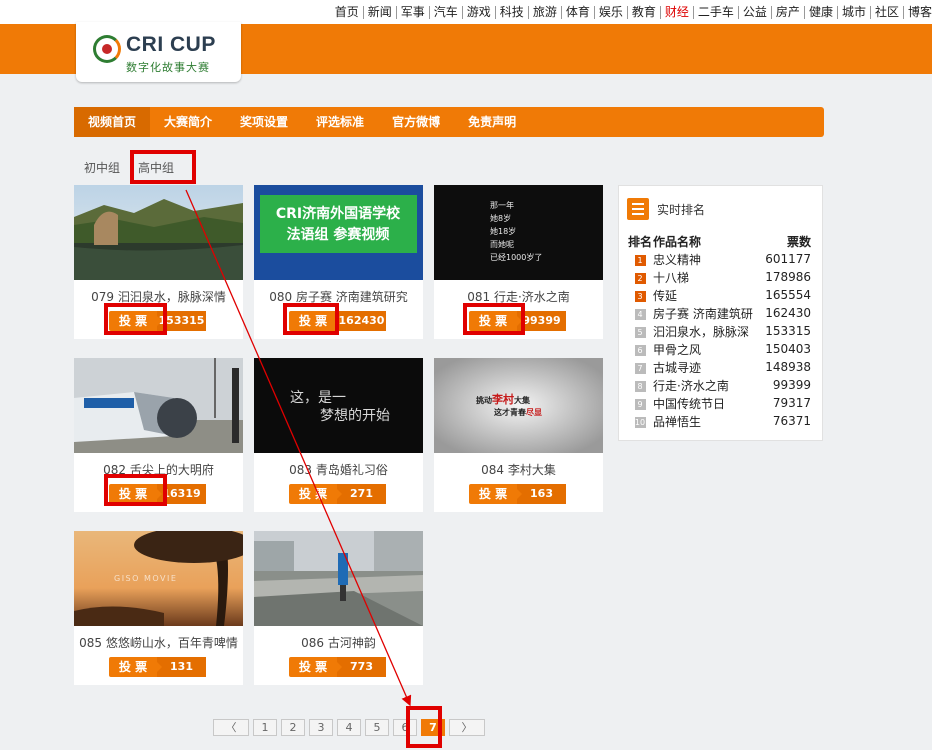 This screenshot has width=932, height=750. I want to click on ranking-row: 2 十八梯 178986, so click(722, 277).